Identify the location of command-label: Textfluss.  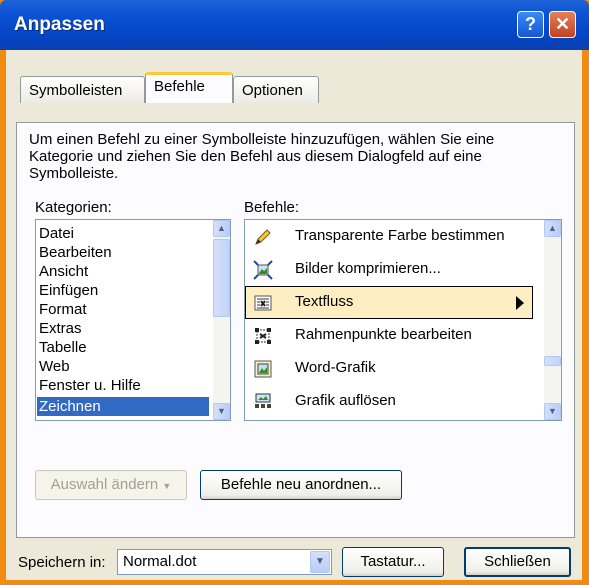
(324, 301).